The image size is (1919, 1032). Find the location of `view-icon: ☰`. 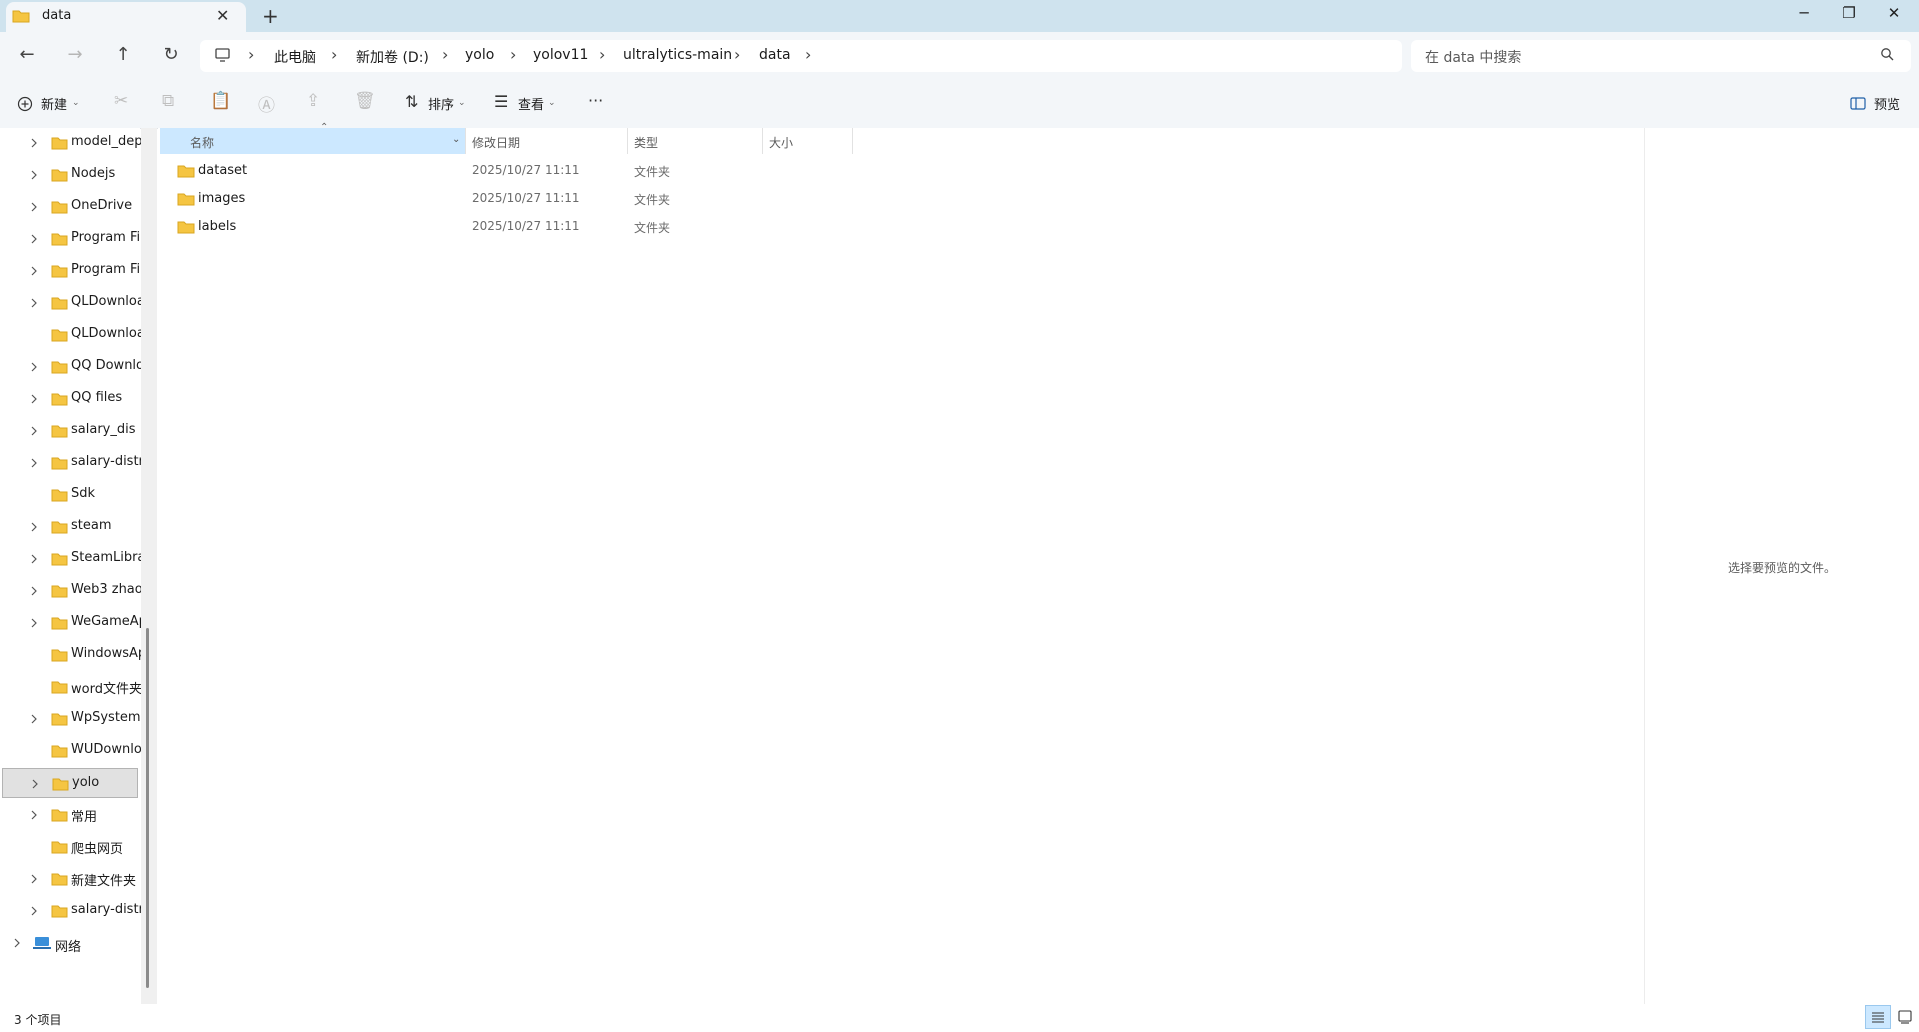

view-icon: ☰ is located at coordinates (501, 101).